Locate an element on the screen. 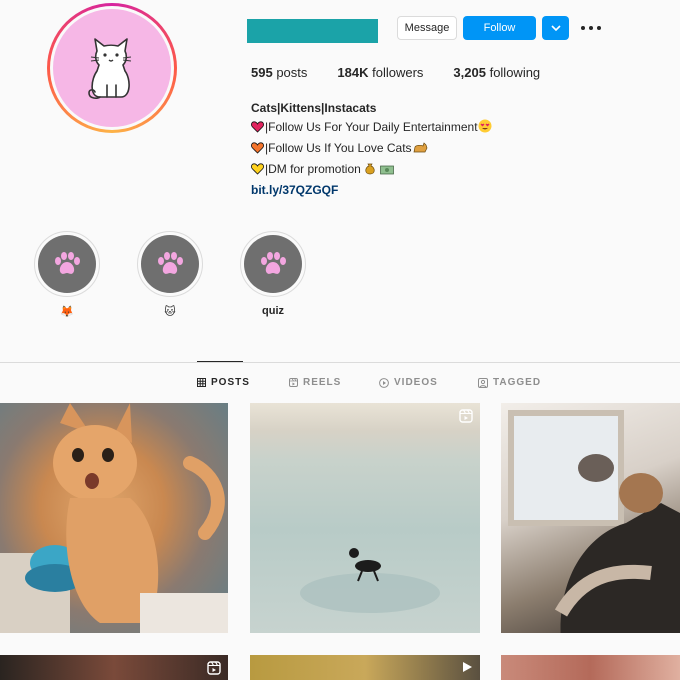 The width and height of the screenshot is (680, 680). tab-label: VIDEOS is located at coordinates (416, 382).